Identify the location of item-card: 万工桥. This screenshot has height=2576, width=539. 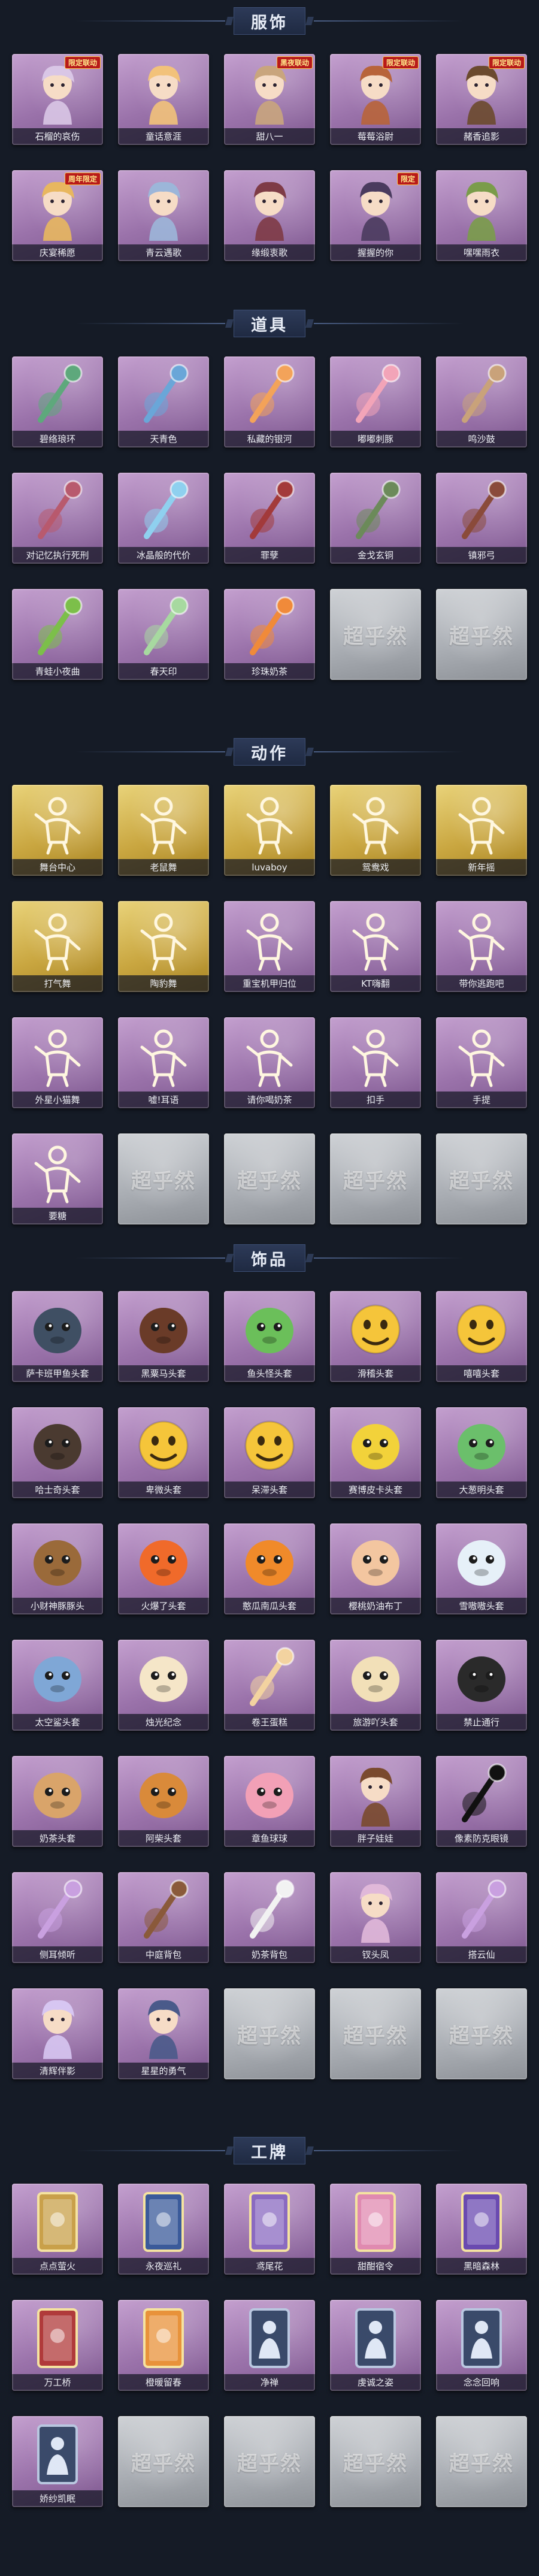
(58, 2345).